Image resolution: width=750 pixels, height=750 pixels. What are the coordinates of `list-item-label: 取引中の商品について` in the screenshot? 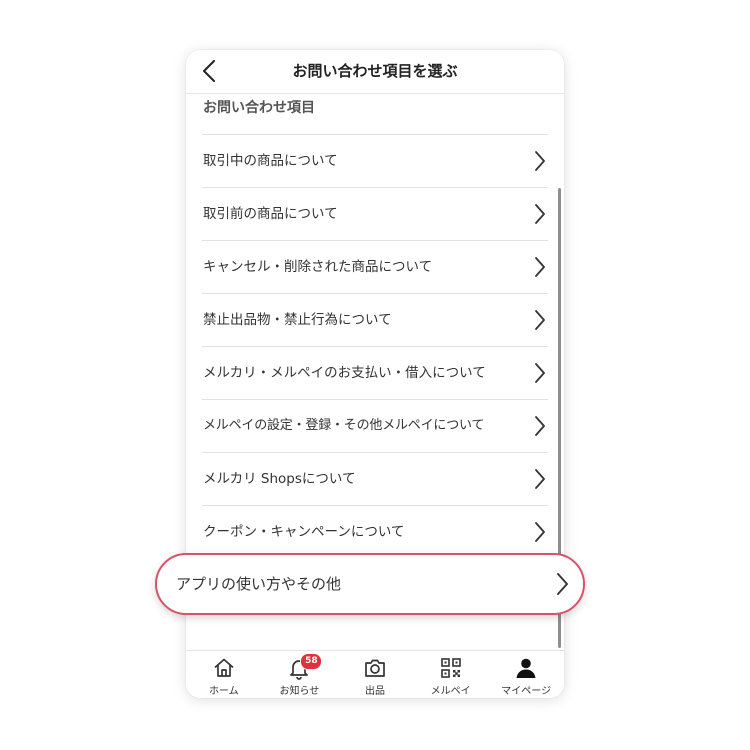 It's located at (270, 161).